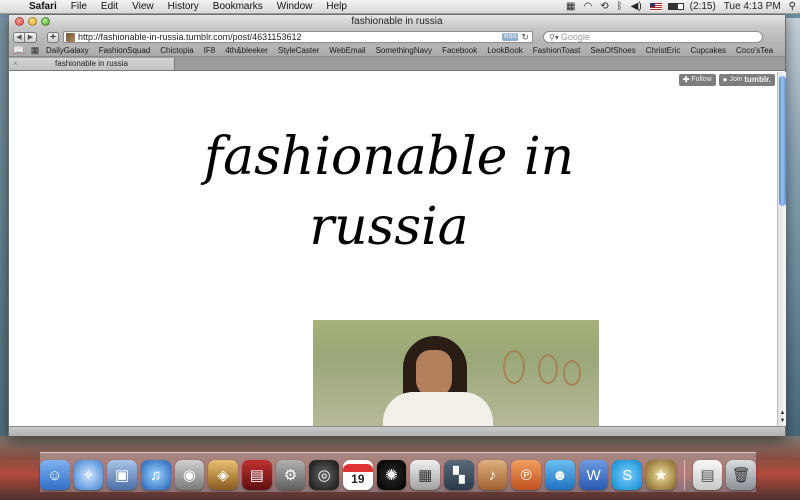 The width and height of the screenshot is (800, 500). Describe the element at coordinates (19, 21) in the screenshot. I see `window-close-button` at that location.